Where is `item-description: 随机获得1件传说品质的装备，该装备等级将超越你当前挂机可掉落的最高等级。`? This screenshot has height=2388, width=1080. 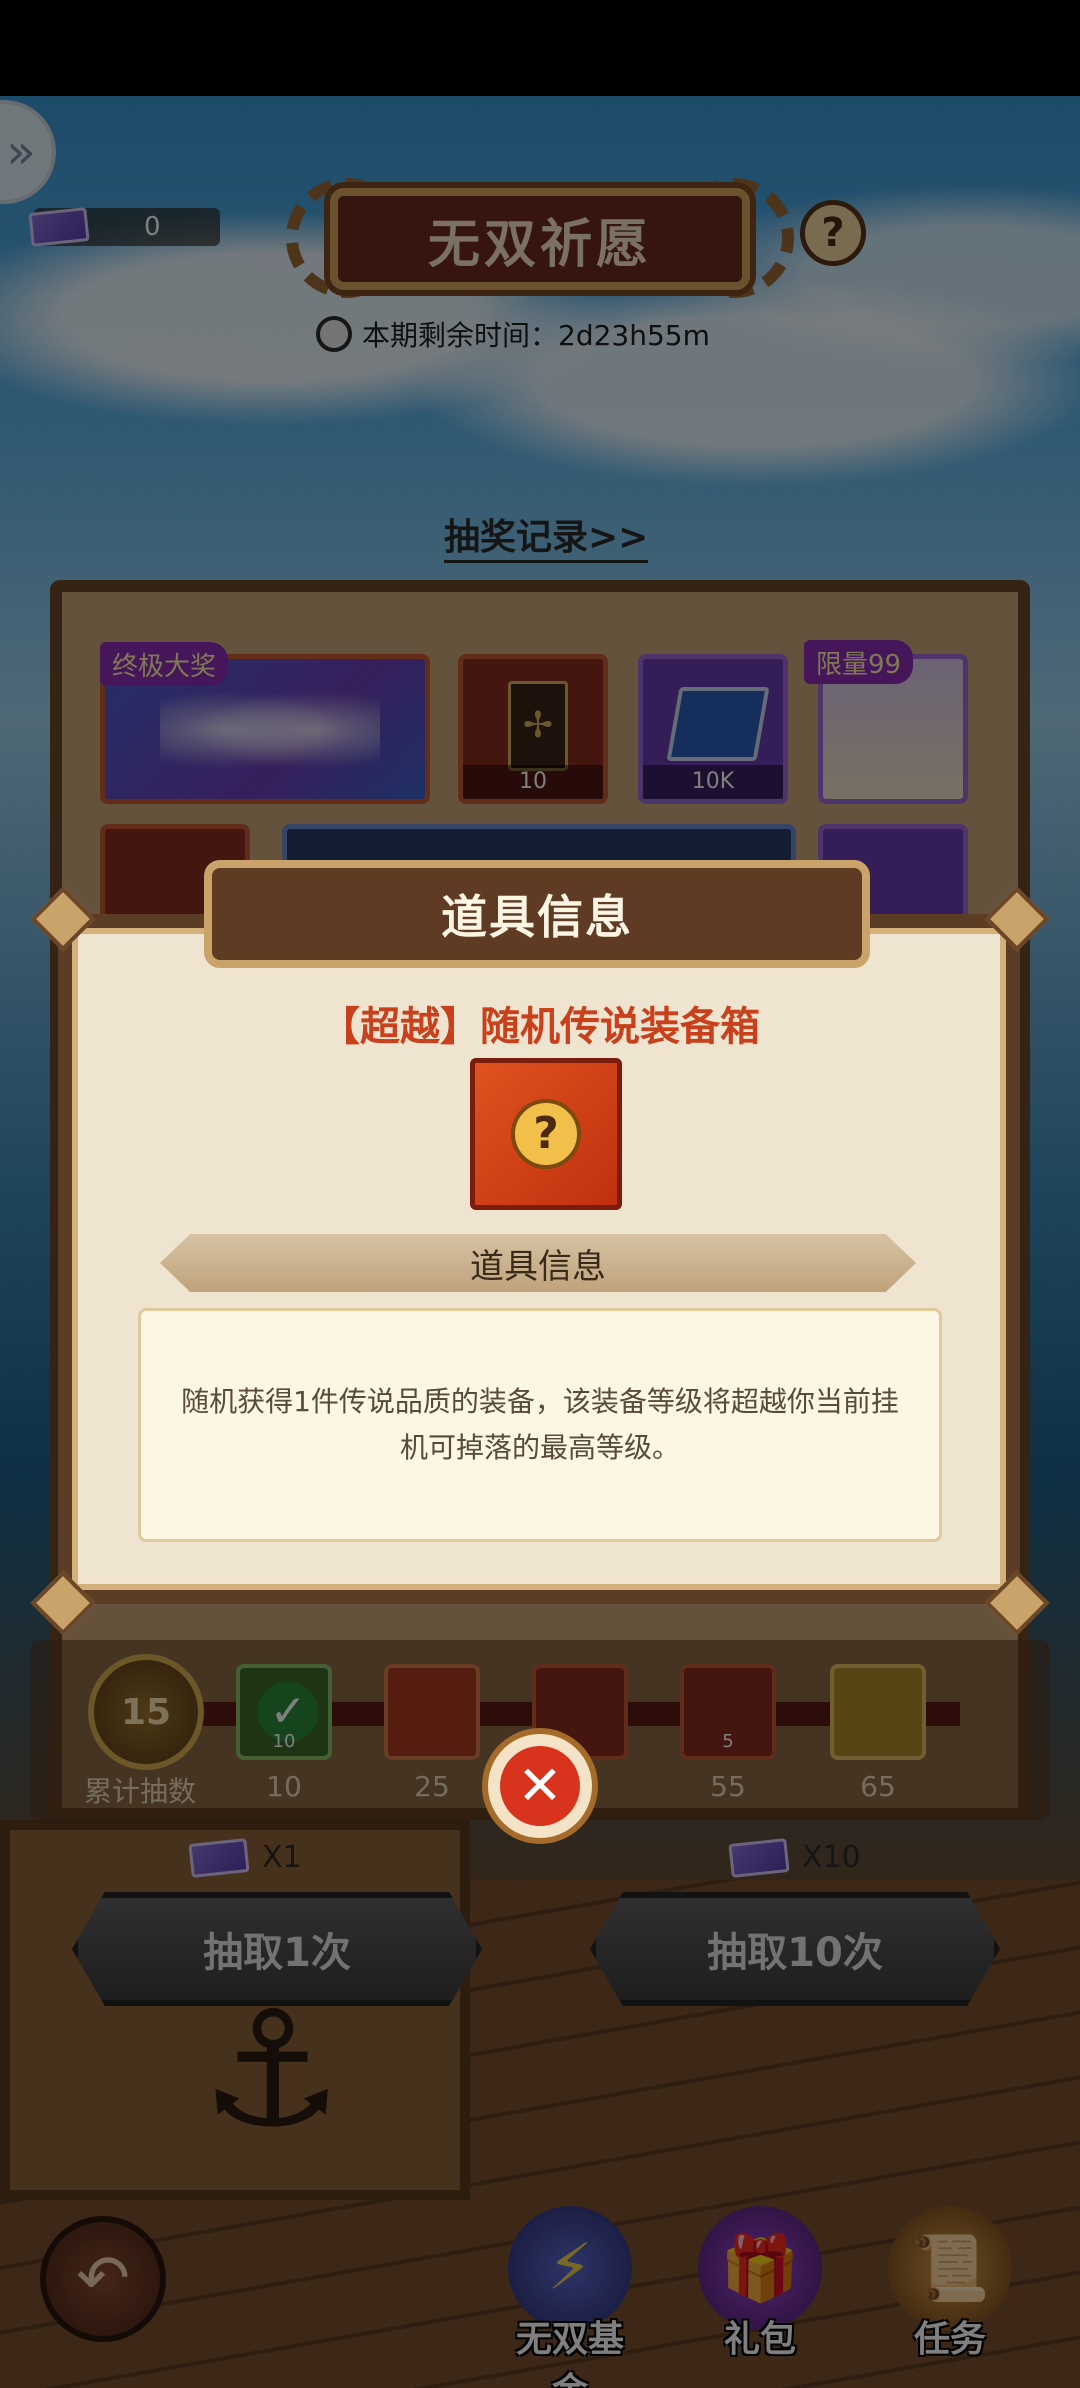
item-description: 随机获得1件传说品质的装备，该装备等级将超越你当前挂机可掉落的最高等级。 is located at coordinates (540, 1424).